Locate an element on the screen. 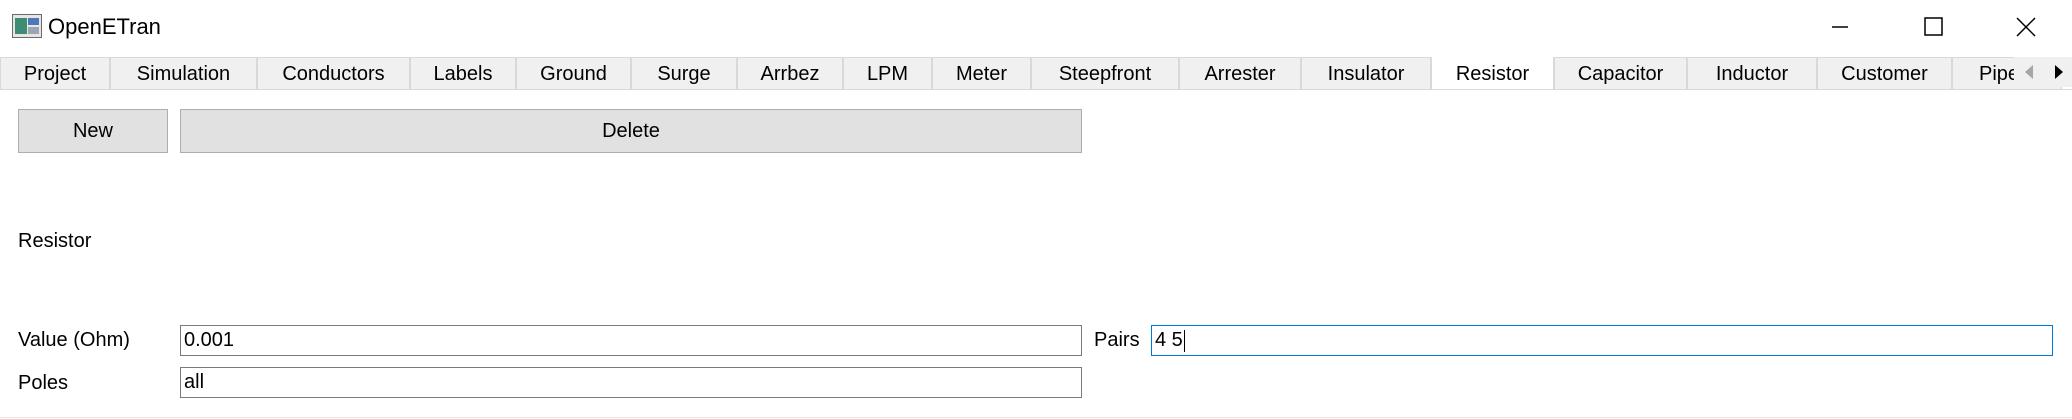  tab-scroll-left-button is located at coordinates (2029, 72).